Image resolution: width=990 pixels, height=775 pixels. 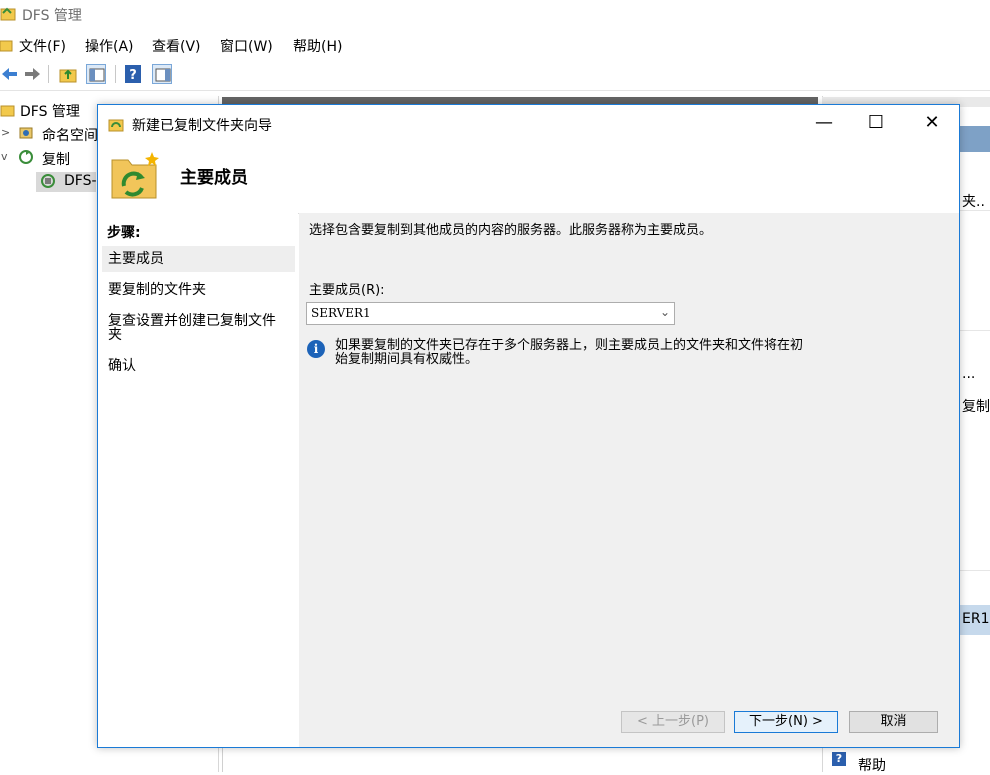 What do you see at coordinates (876, 123) in the screenshot?
I see `maximize-button: ☐` at bounding box center [876, 123].